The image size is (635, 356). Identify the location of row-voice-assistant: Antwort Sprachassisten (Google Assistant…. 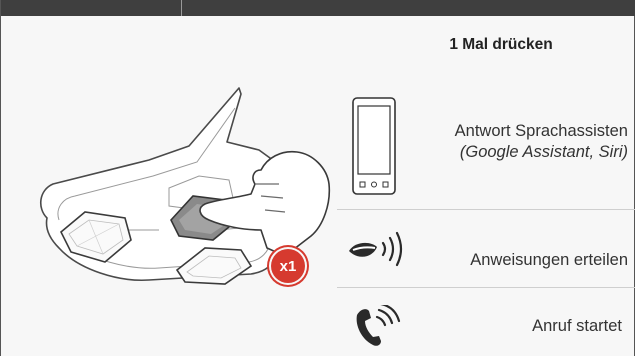
(541, 142).